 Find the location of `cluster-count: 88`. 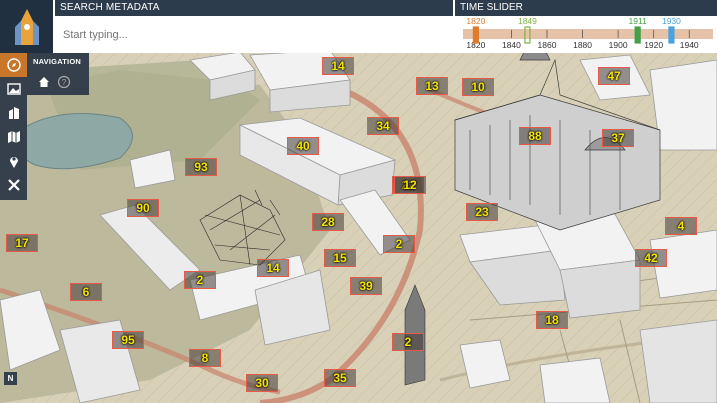

cluster-count: 88 is located at coordinates (535, 136).